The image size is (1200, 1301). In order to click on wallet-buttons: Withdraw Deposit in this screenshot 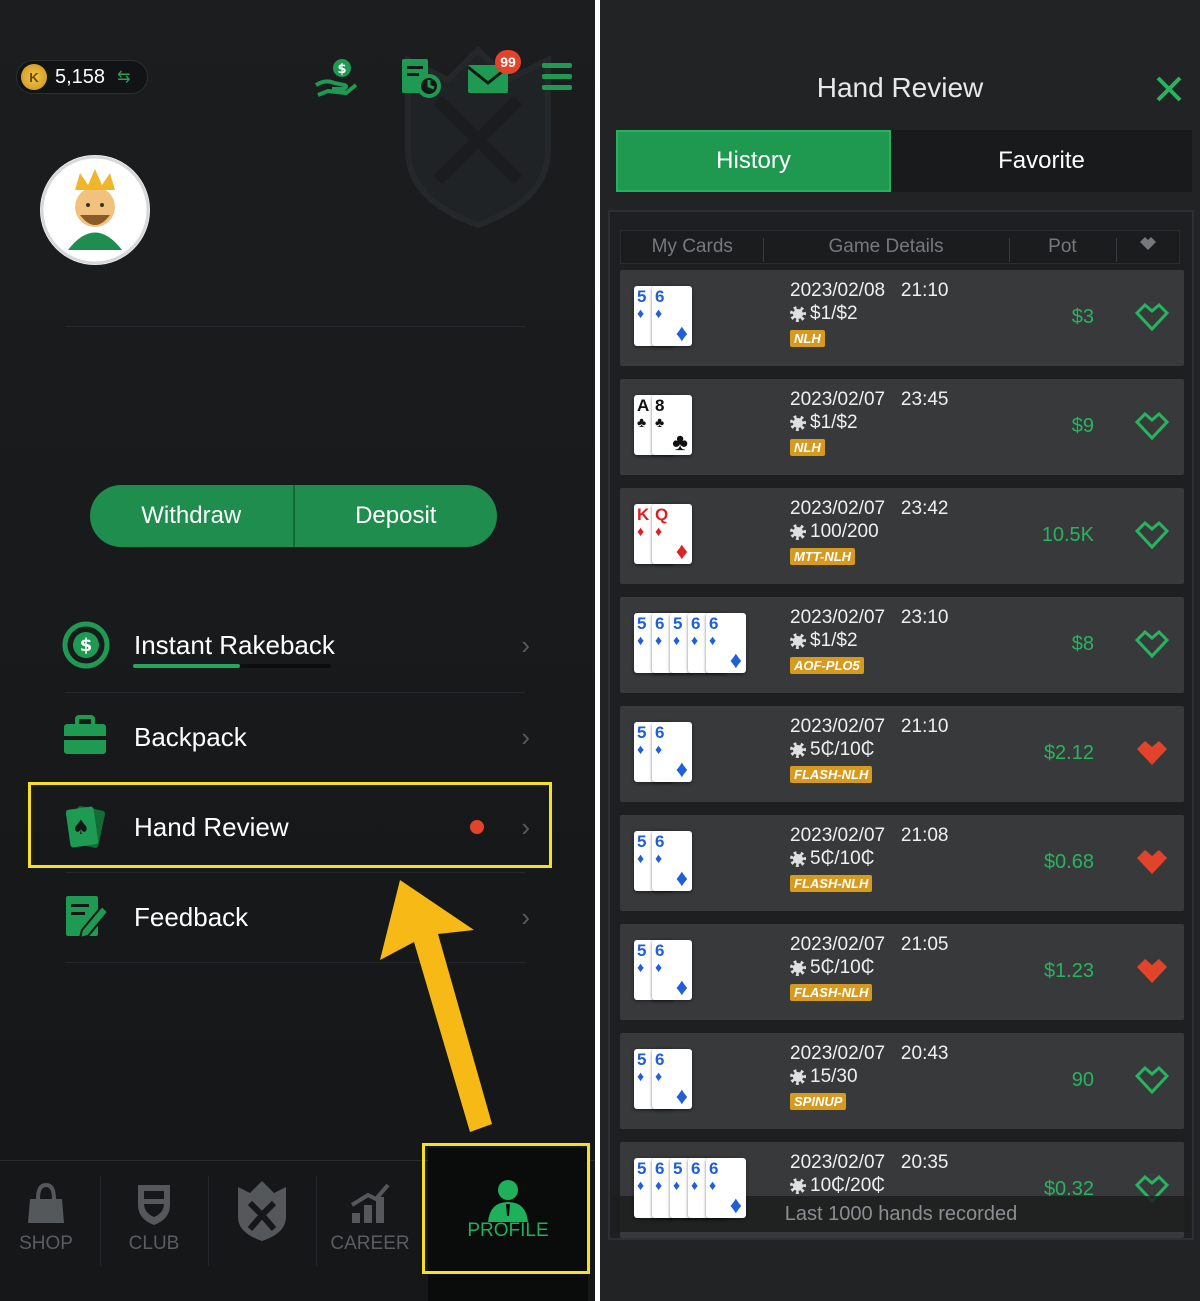, I will do `click(293, 516)`.